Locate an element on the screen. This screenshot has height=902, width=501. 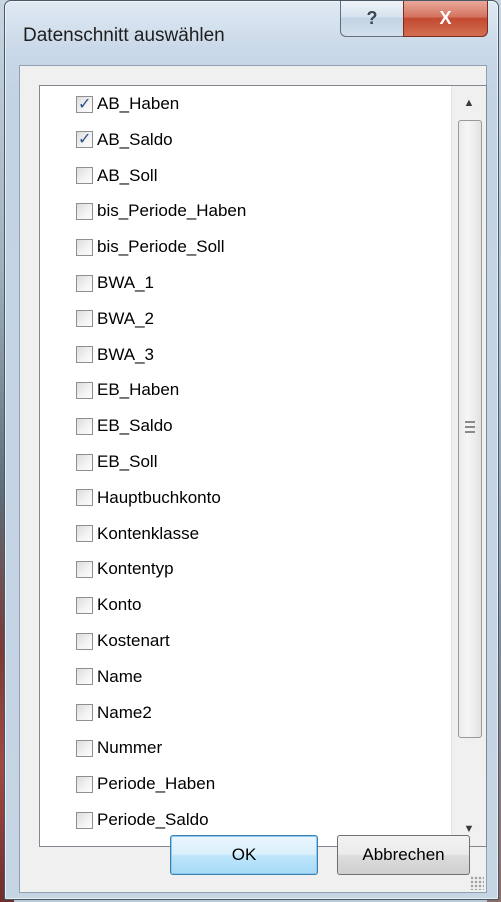
list-item: Periode_Haben is located at coordinates (145, 784).